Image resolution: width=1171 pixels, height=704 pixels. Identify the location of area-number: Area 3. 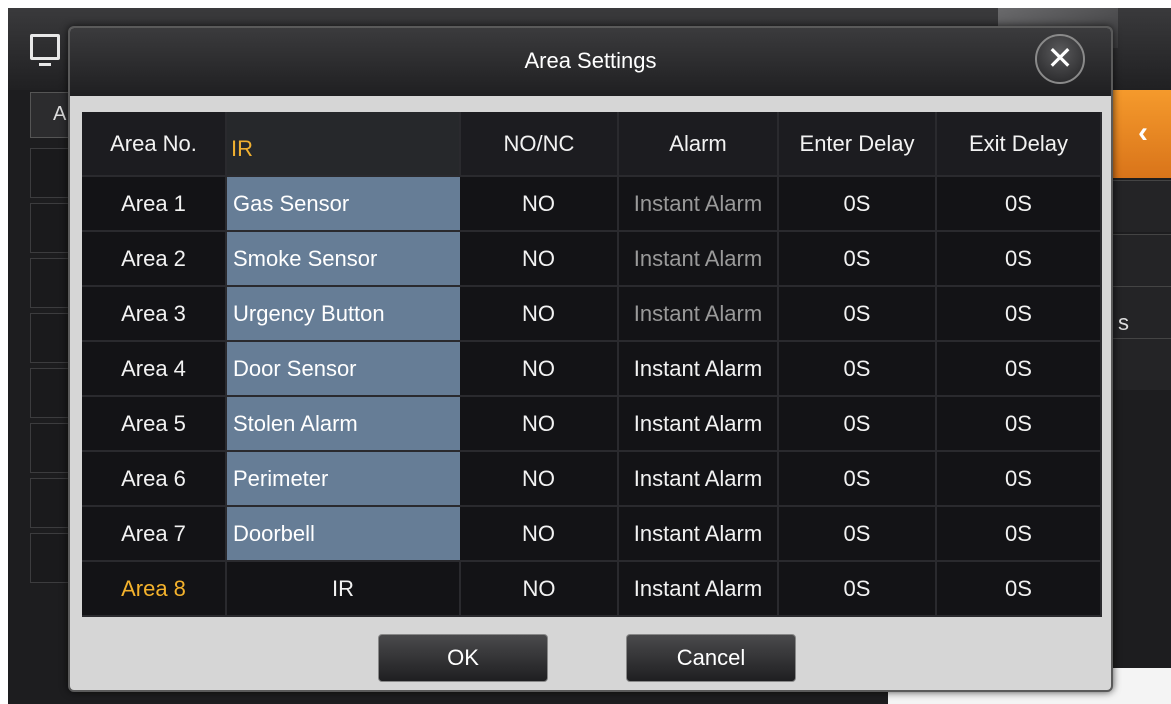
(154, 314).